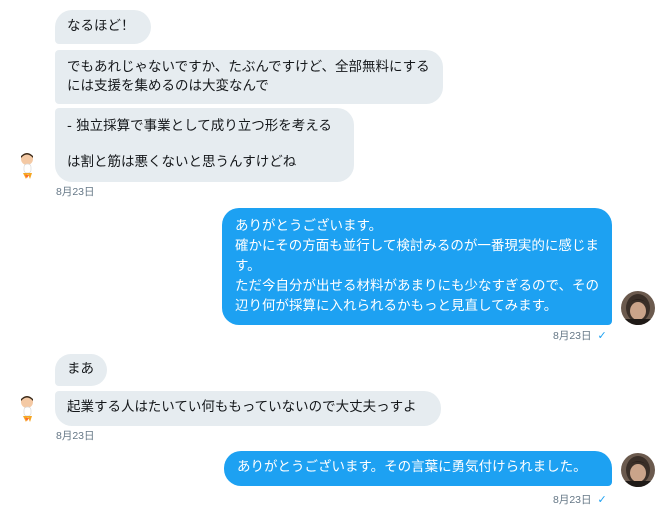  Describe the element at coordinates (81, 370) in the screenshot. I see `message-bubble-incoming: まあ` at that location.